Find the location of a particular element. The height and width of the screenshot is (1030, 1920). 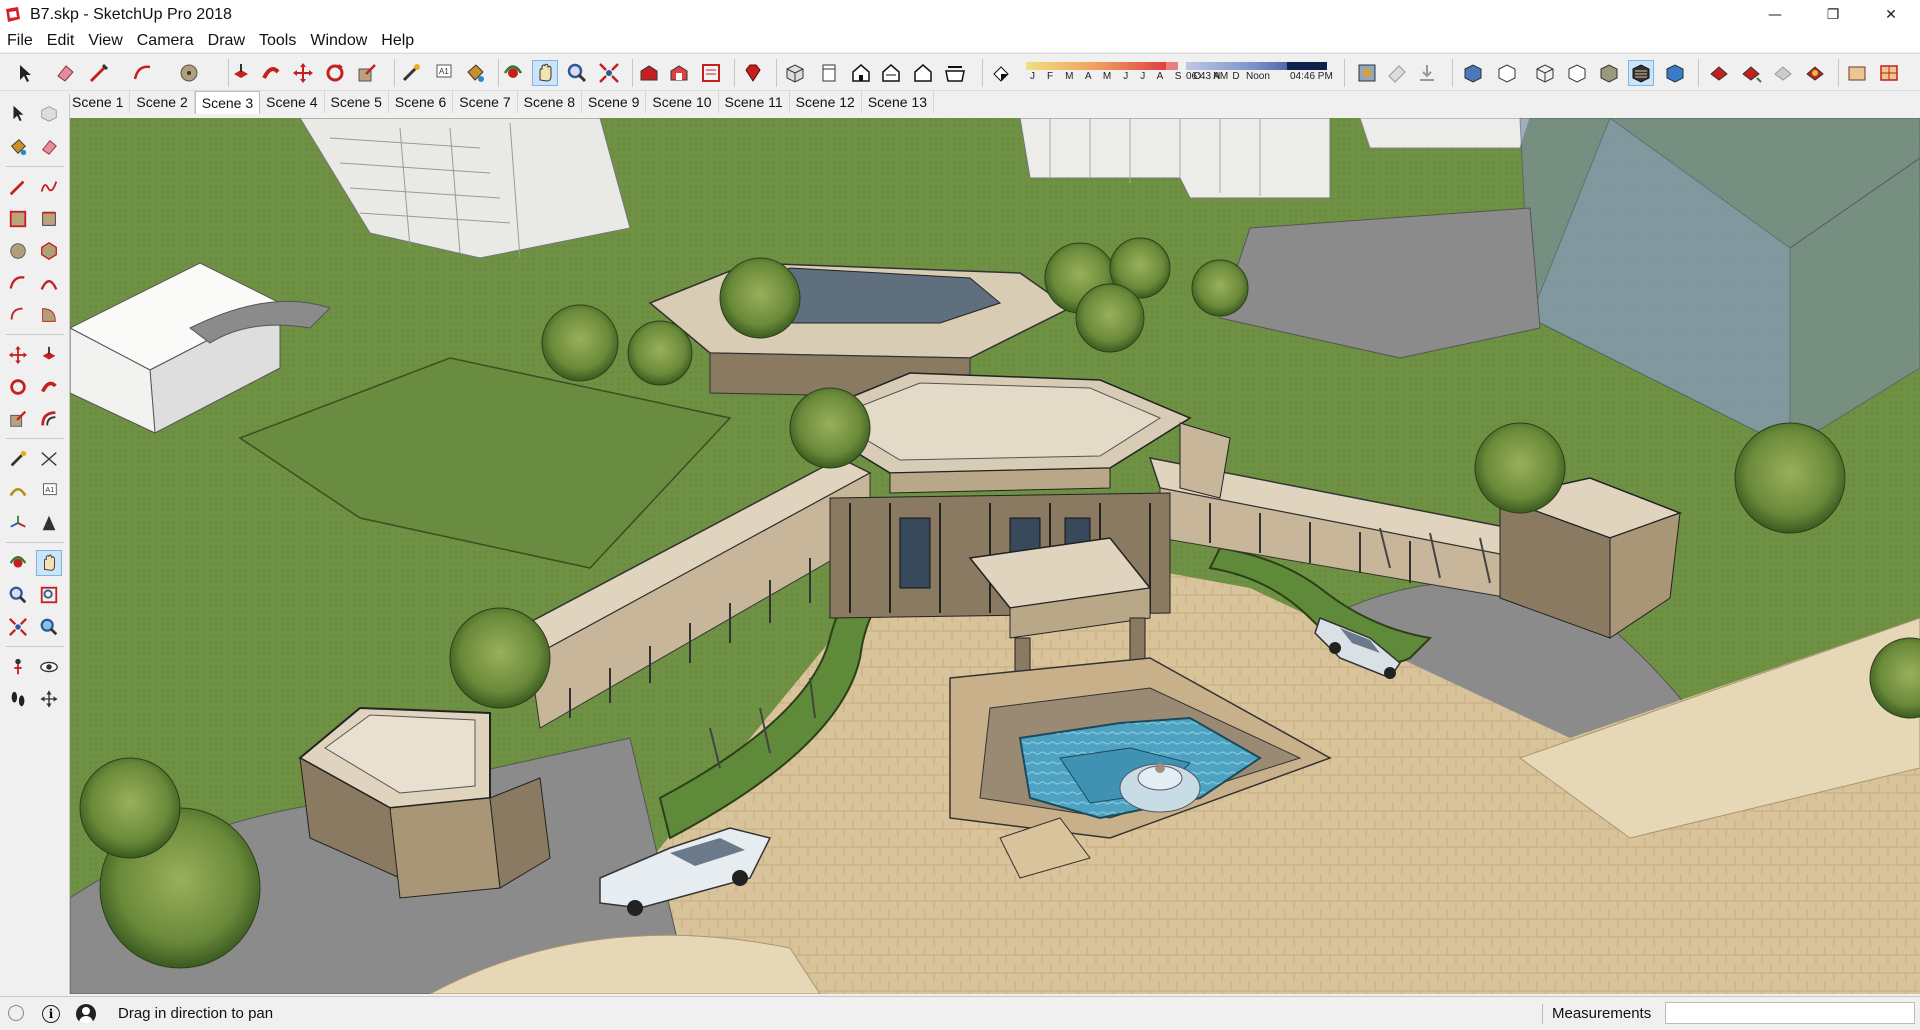

top-view-icon is located at coordinates (829, 73).